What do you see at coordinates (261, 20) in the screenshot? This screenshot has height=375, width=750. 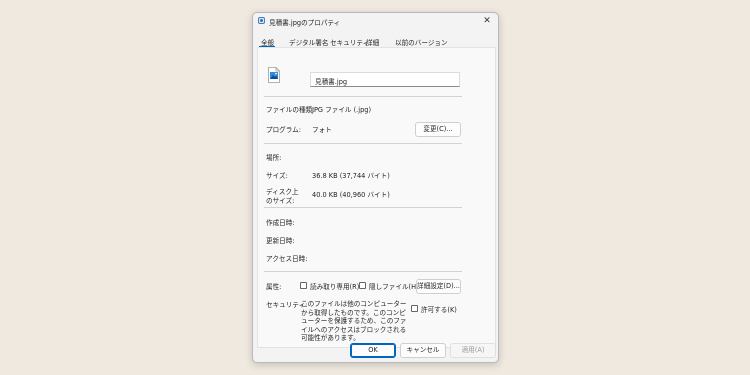 I see `properties-icon` at bounding box center [261, 20].